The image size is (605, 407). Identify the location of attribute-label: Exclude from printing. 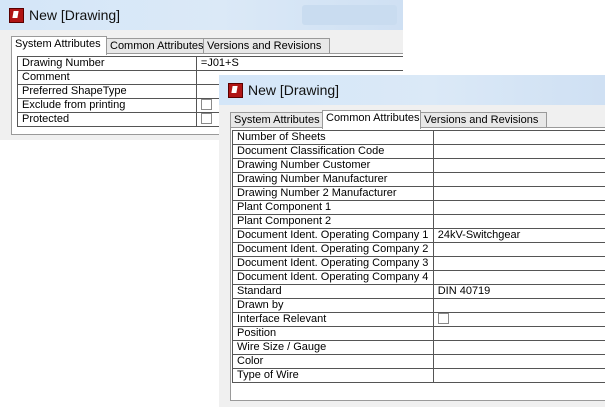
(107, 105).